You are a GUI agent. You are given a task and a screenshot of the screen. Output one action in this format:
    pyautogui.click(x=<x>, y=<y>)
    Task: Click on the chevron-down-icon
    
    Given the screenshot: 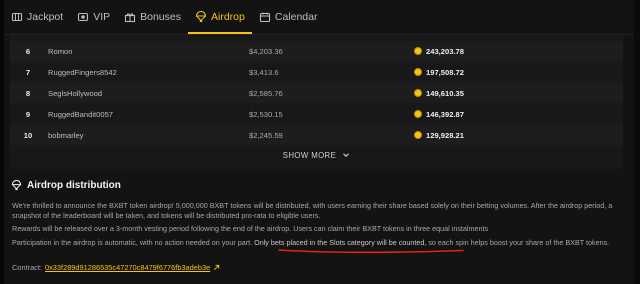 What is the action you would take?
    pyautogui.click(x=346, y=155)
    